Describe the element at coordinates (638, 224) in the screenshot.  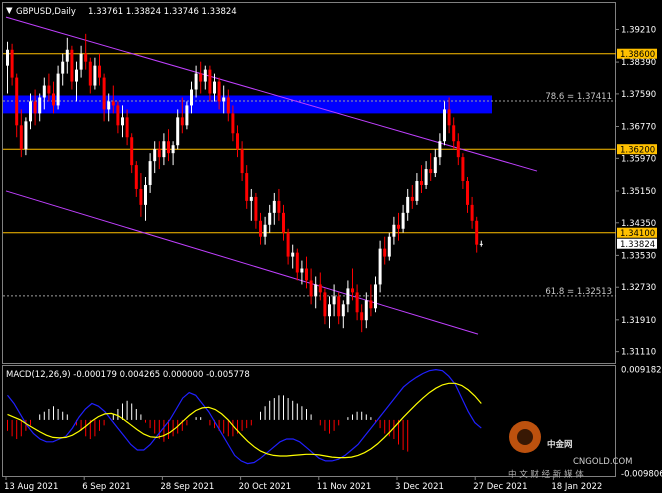
I see `price-tick-label: 1.34350` at that location.